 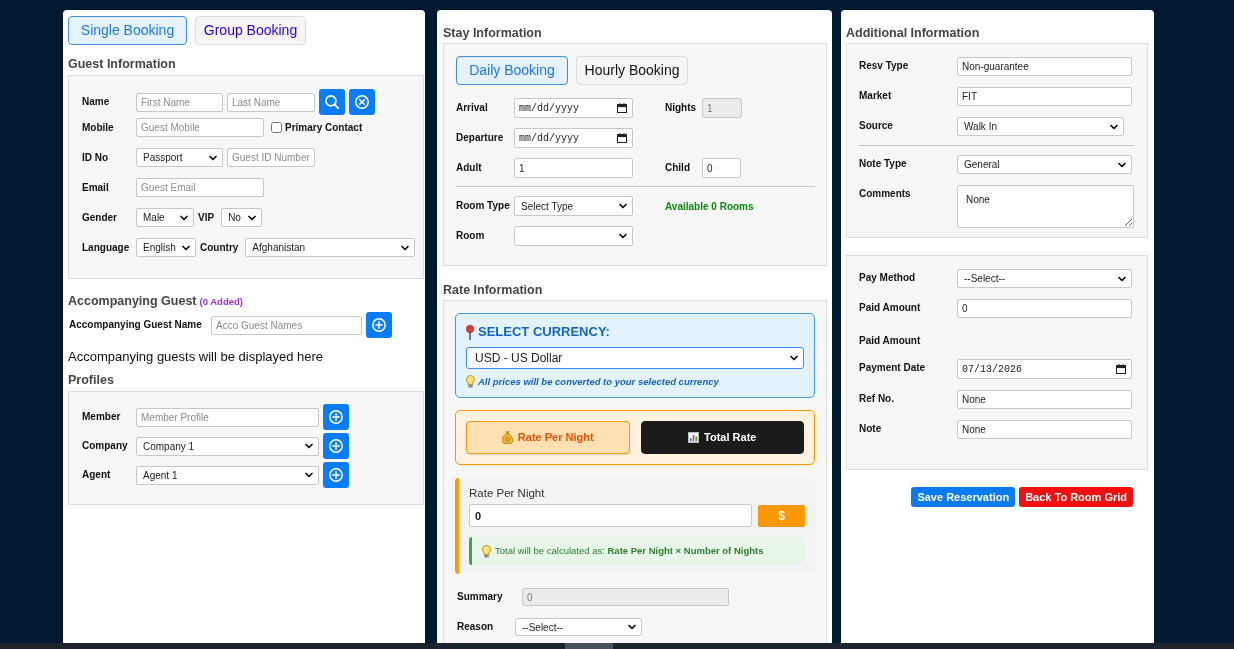 I want to click on text-field: Non-guarantee, so click(x=1044, y=66).